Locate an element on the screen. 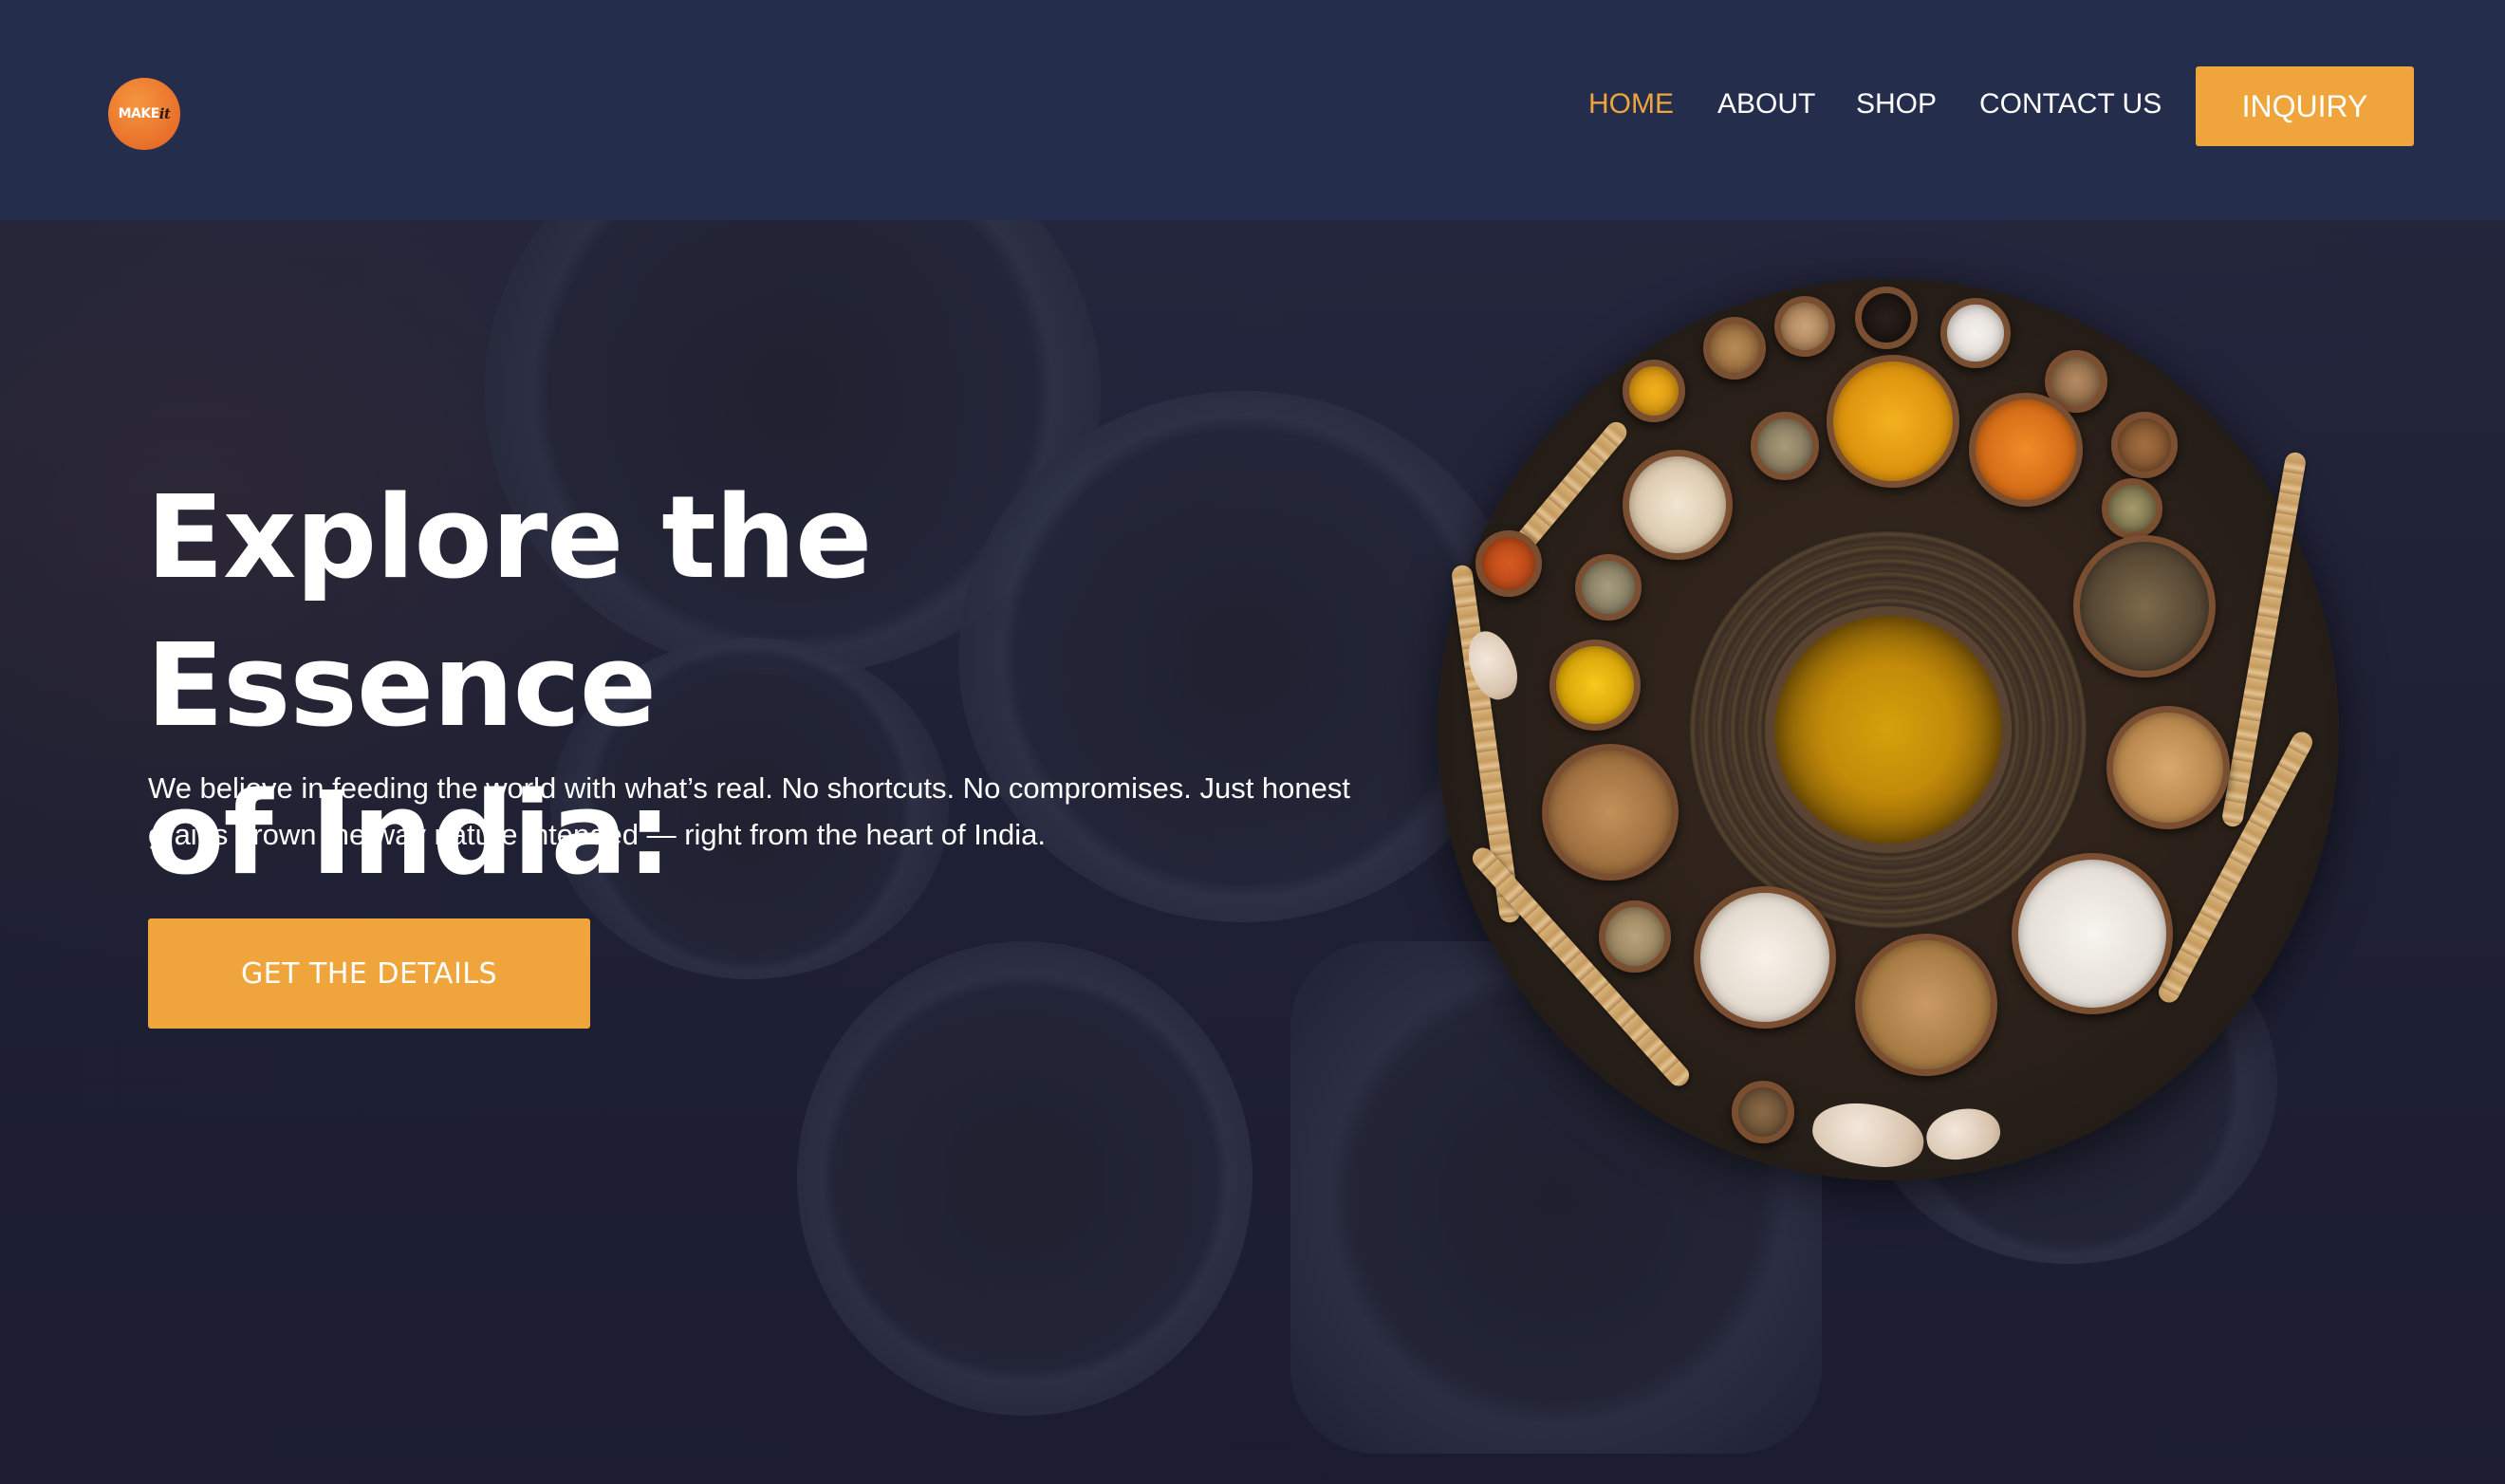 This screenshot has height=1484, width=2505. oil-bowl is located at coordinates (1888, 729).